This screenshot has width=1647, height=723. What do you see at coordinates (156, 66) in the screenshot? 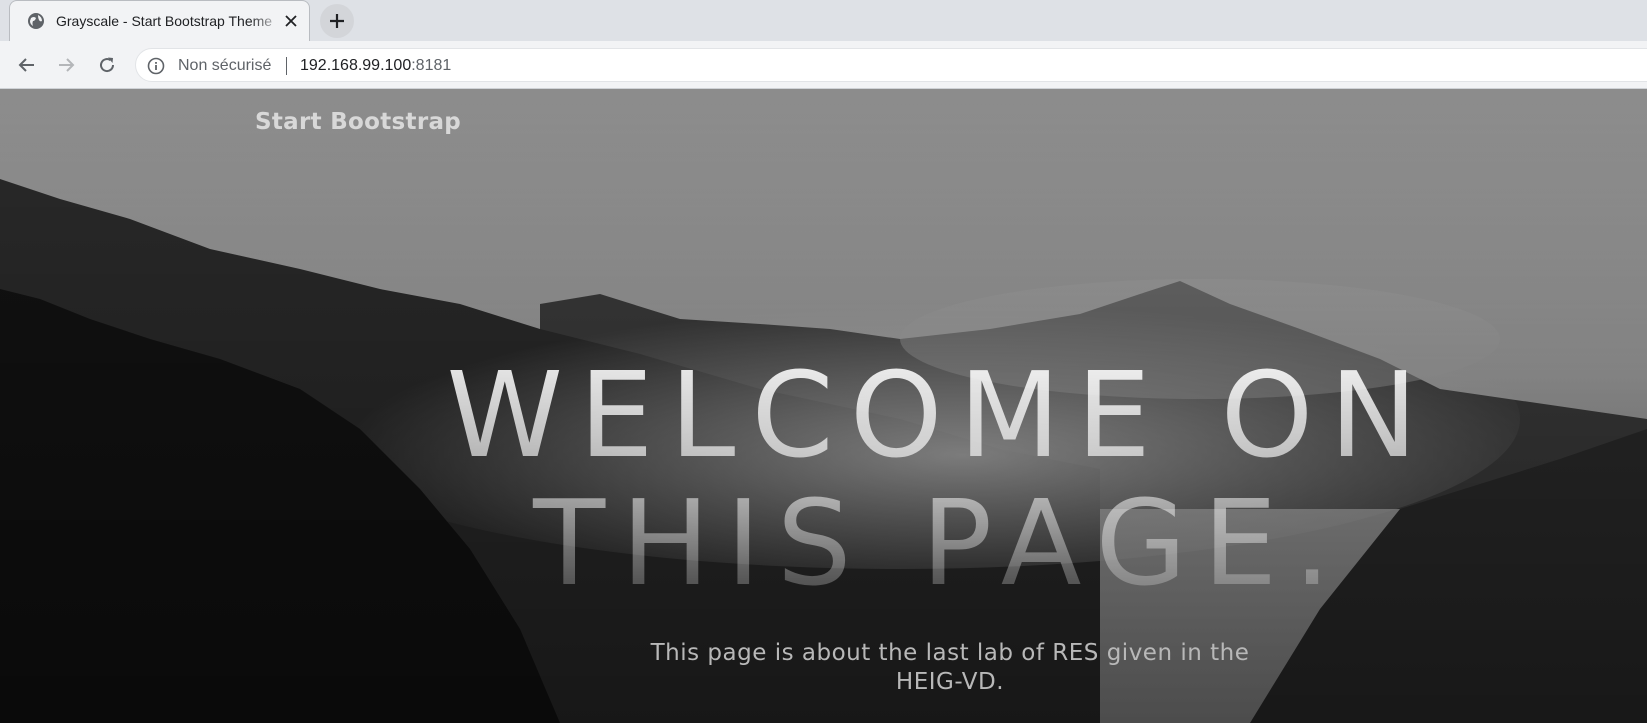
I see `info-icon` at bounding box center [156, 66].